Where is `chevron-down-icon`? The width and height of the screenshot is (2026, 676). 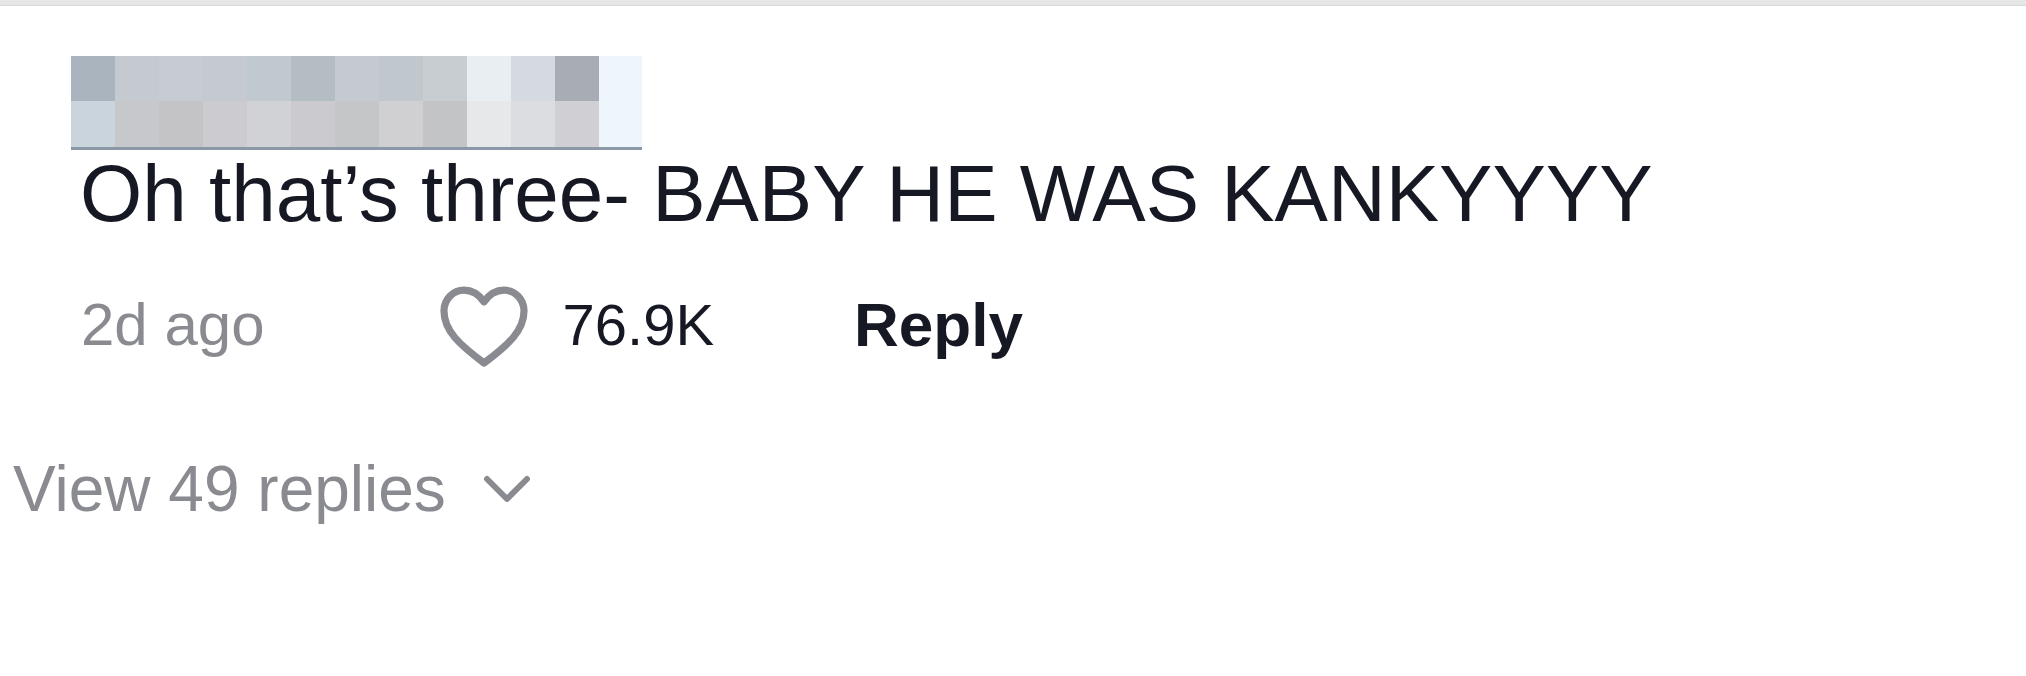 chevron-down-icon is located at coordinates (506, 489).